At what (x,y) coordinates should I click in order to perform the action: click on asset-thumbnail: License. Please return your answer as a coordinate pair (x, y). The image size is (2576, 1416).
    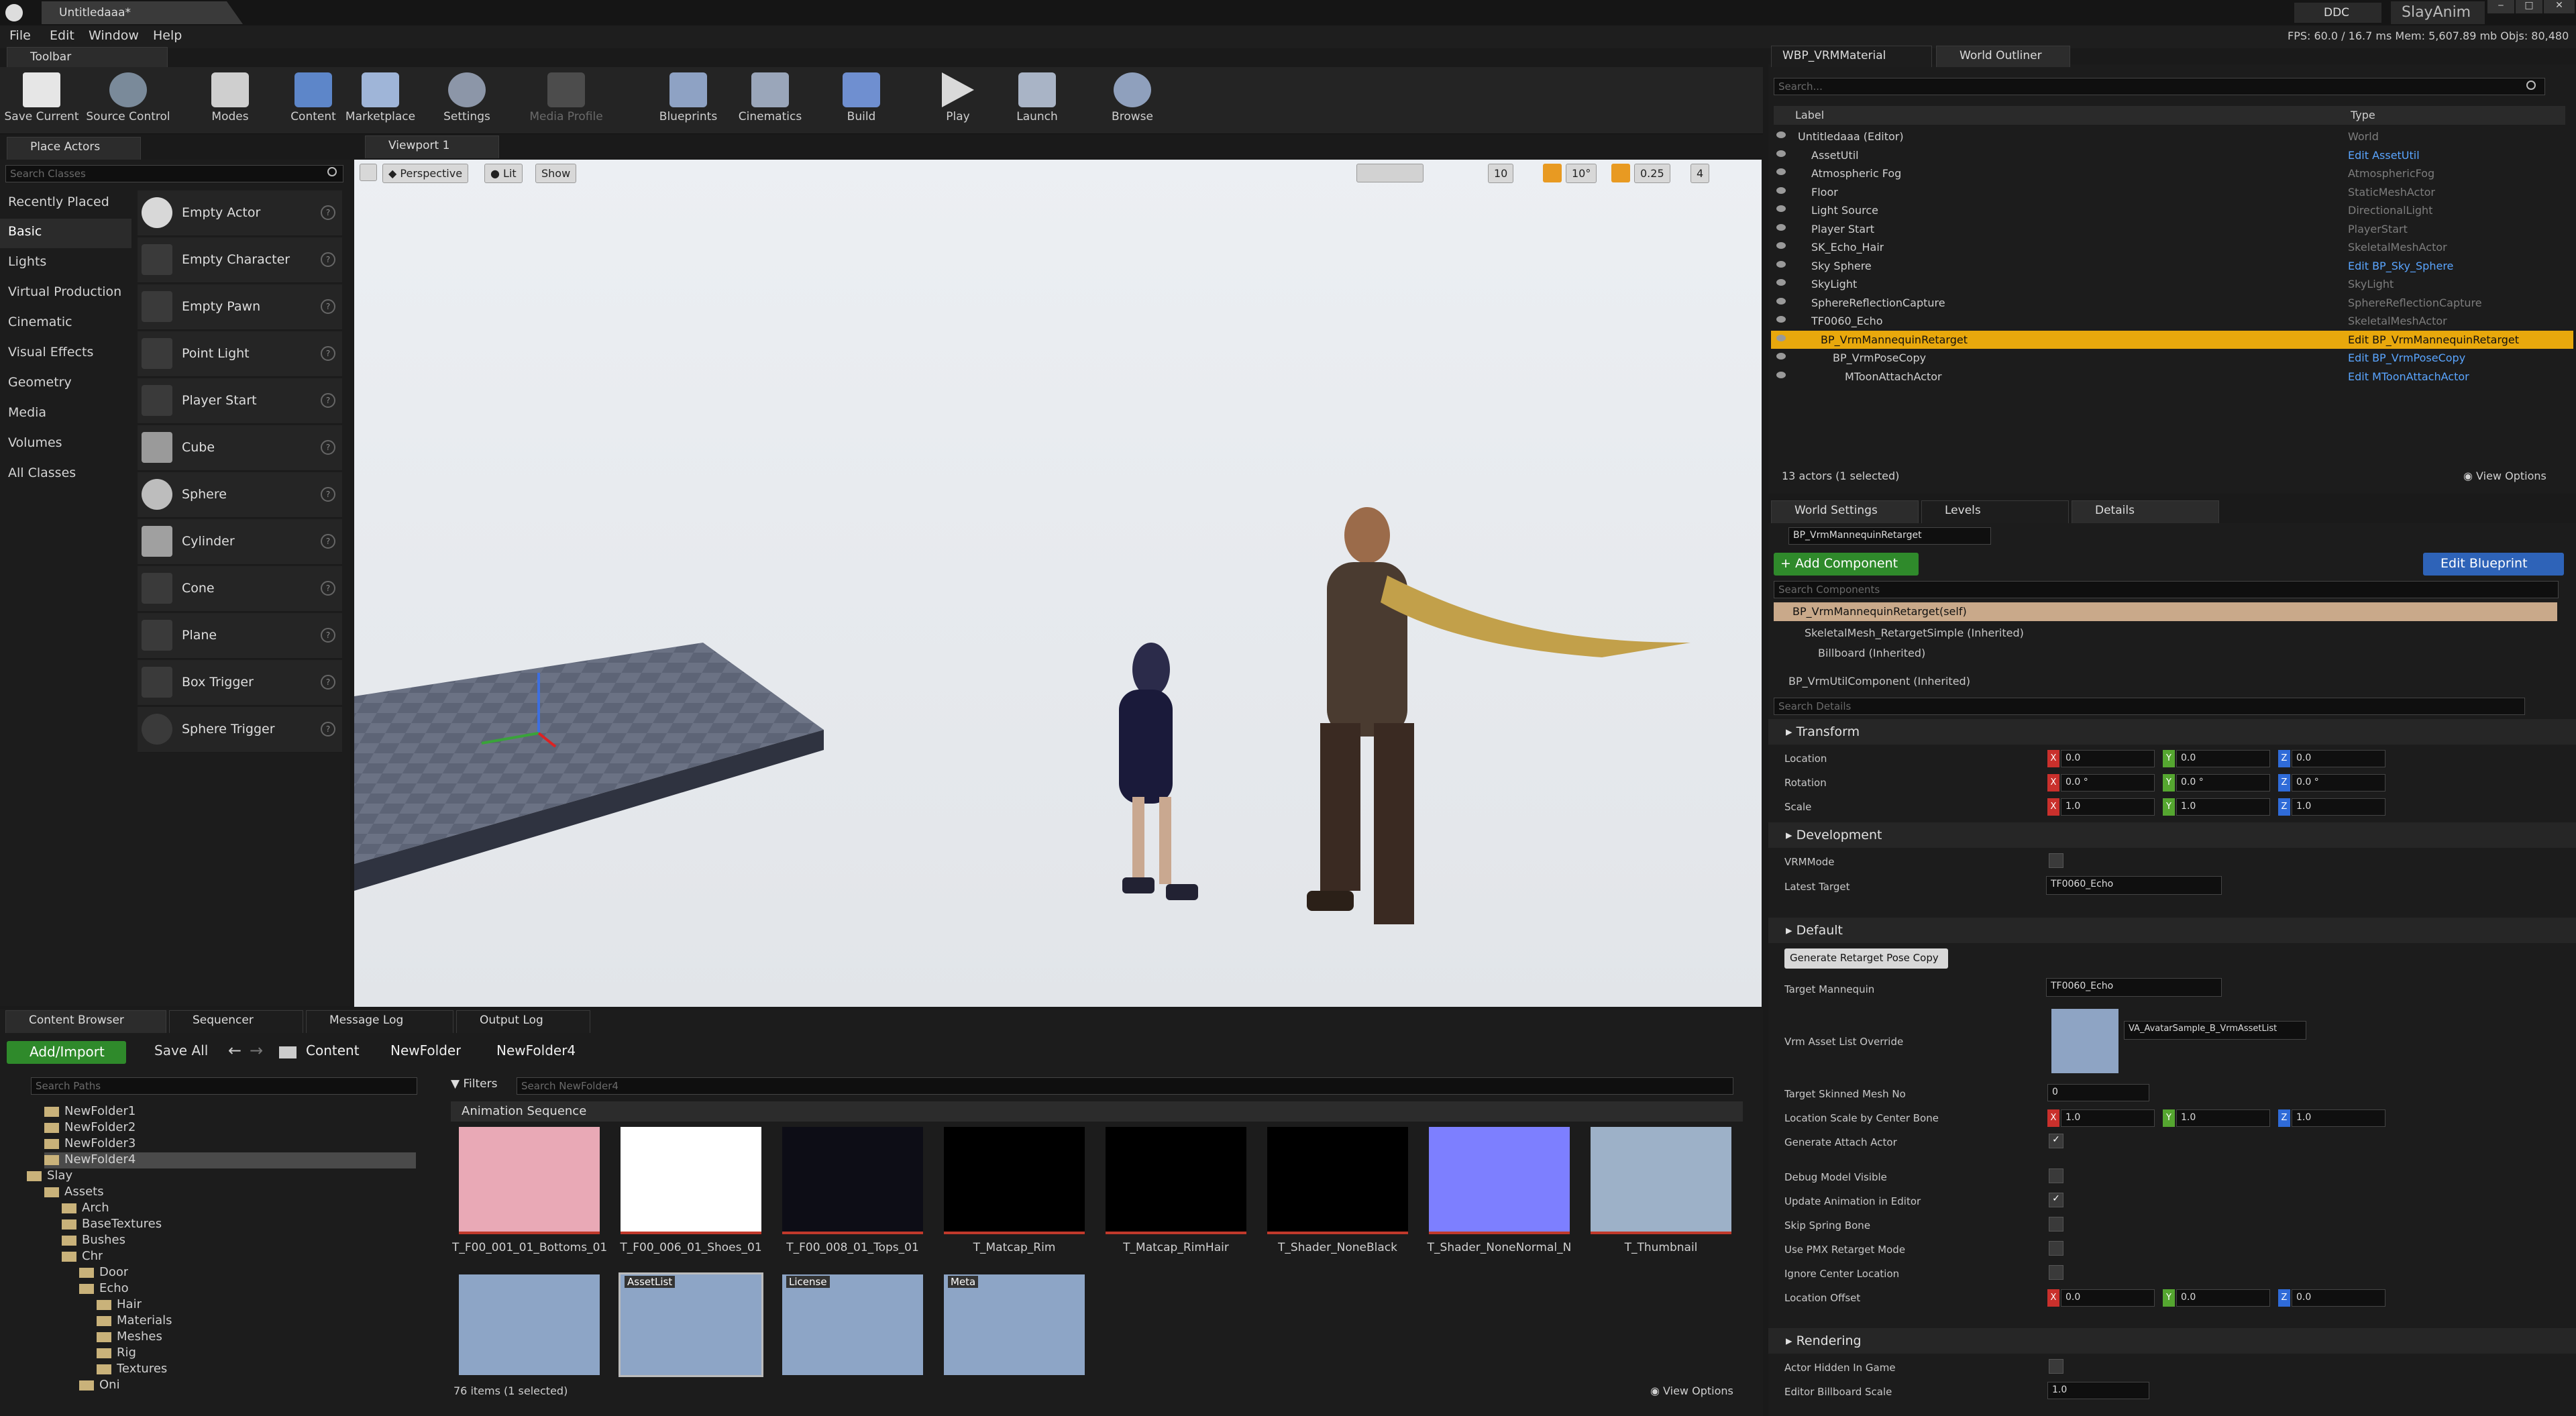
    Looking at the image, I should click on (852, 1324).